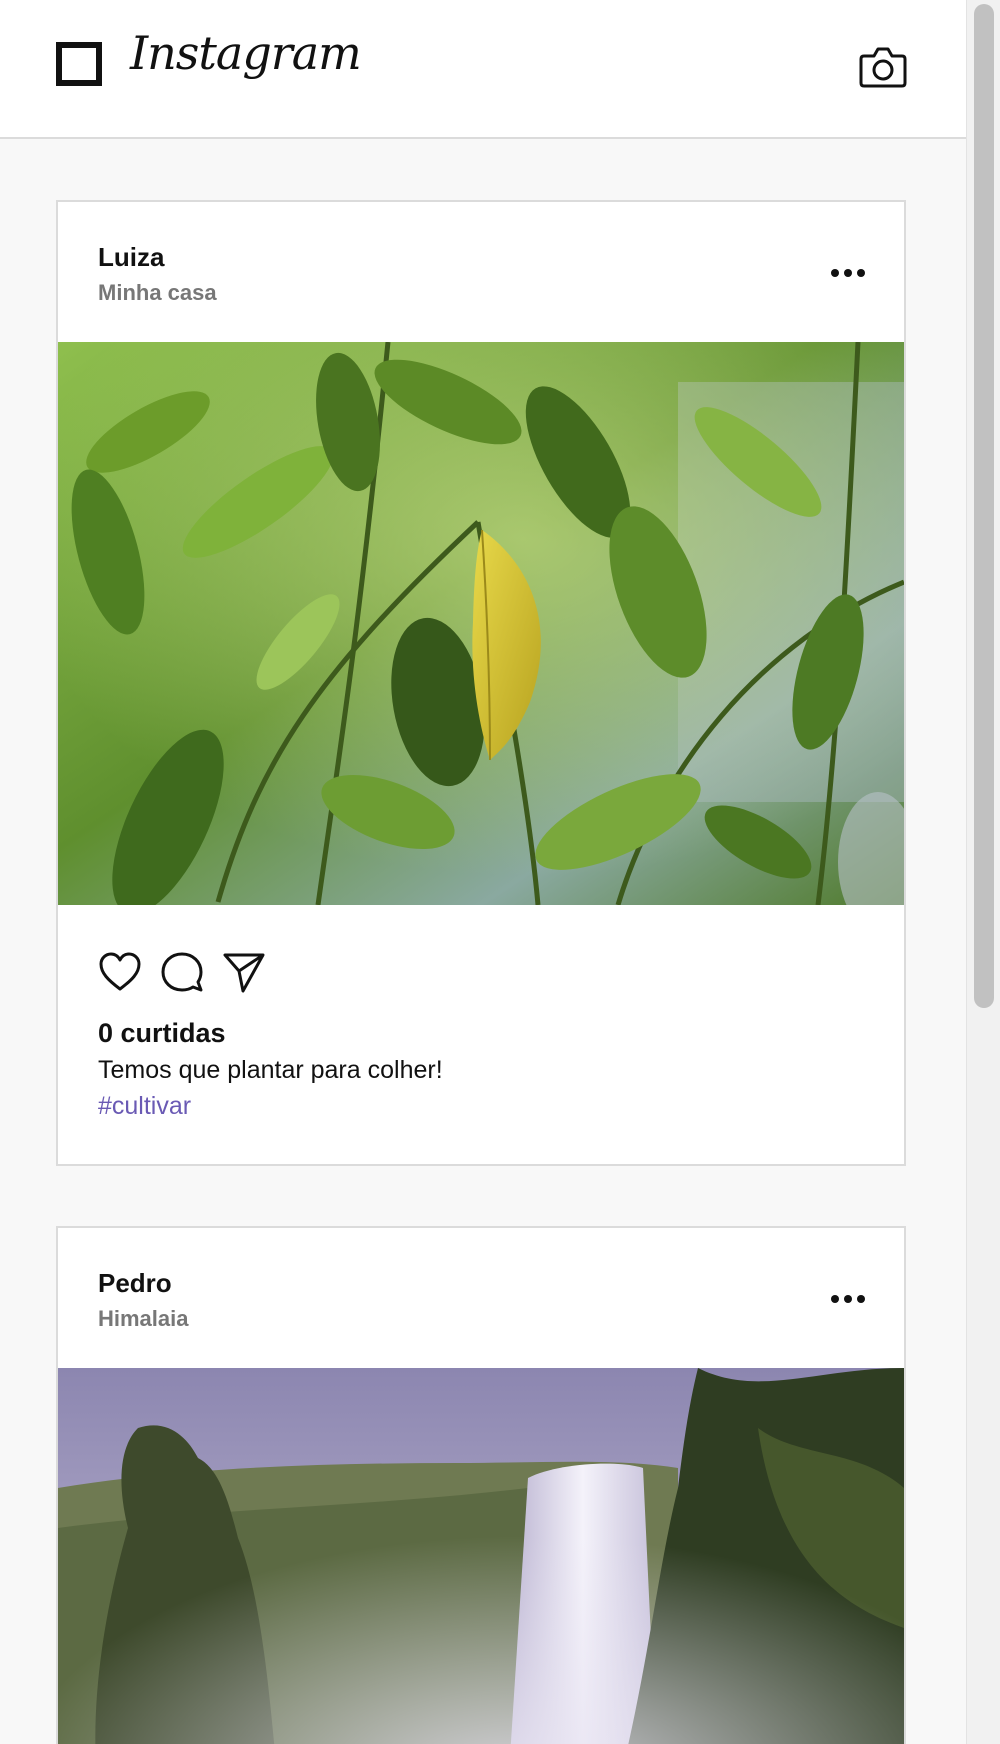  I want to click on camera-icon, so click(883, 67).